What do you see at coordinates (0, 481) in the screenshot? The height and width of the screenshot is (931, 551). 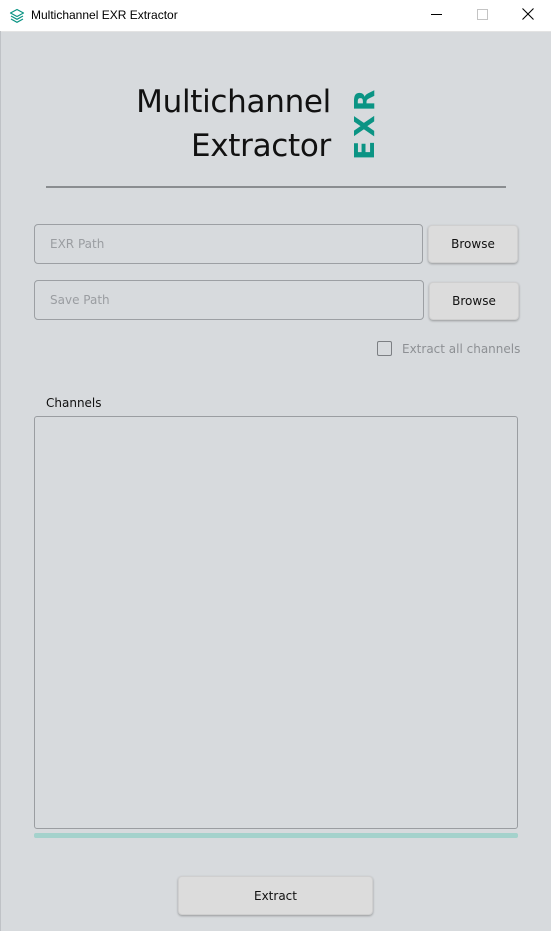 I see `window-left-edge` at bounding box center [0, 481].